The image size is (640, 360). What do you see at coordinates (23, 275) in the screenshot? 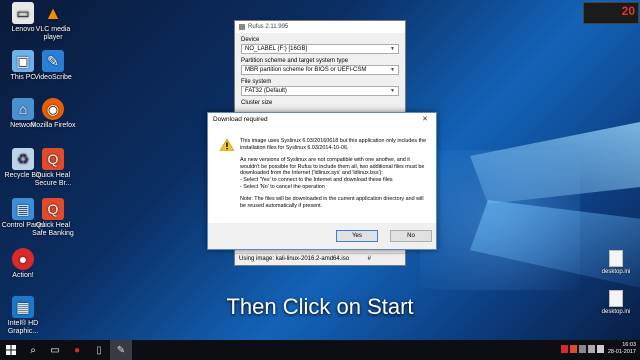
I see `desktop-icon-label: Action!` at bounding box center [23, 275].